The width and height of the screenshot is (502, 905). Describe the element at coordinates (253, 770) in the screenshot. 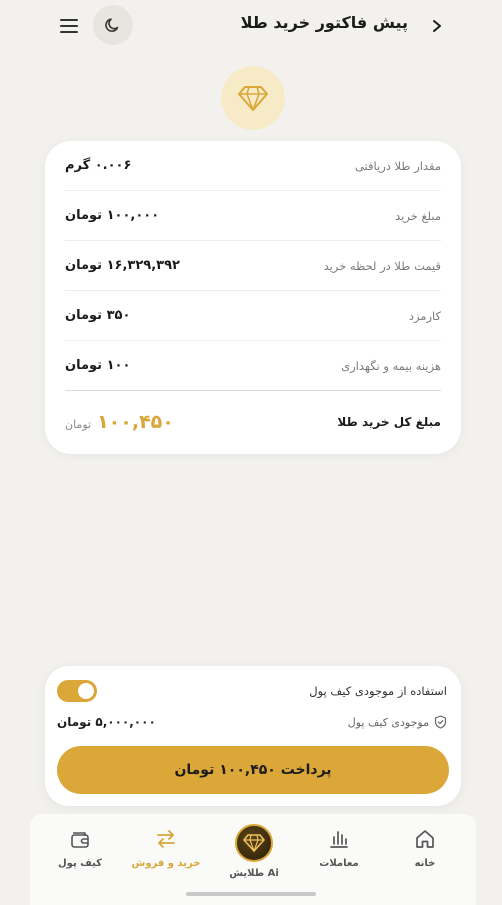

I see `pay-button: پرداخت ۱۰۰,۴۵۰ تومان` at that location.